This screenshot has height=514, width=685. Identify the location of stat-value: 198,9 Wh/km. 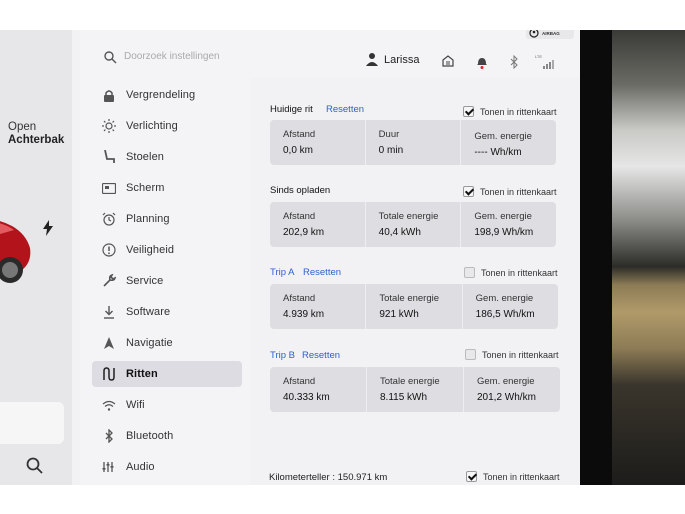
(504, 232).